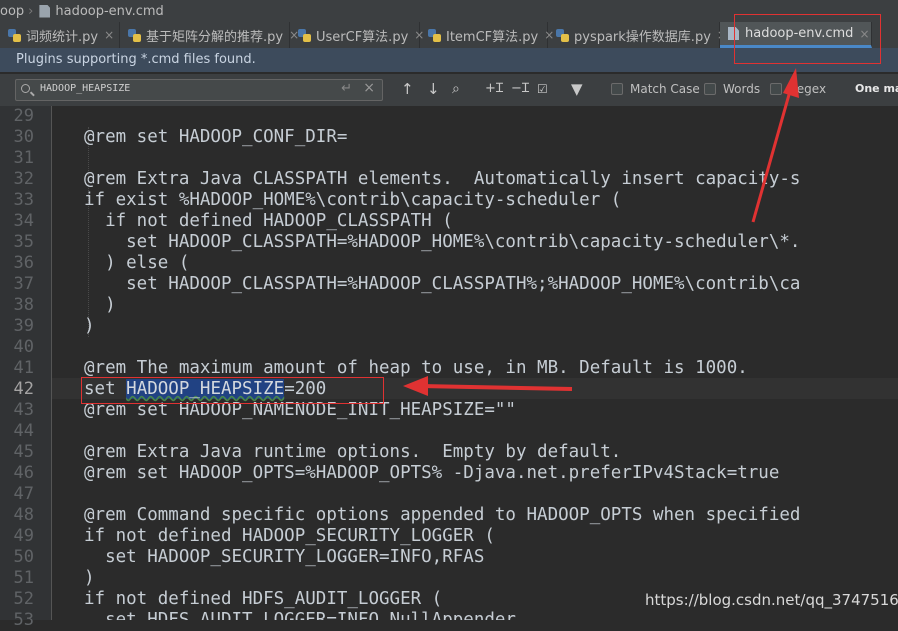  Describe the element at coordinates (617, 89) in the screenshot. I see `match-case-checkbox` at that location.